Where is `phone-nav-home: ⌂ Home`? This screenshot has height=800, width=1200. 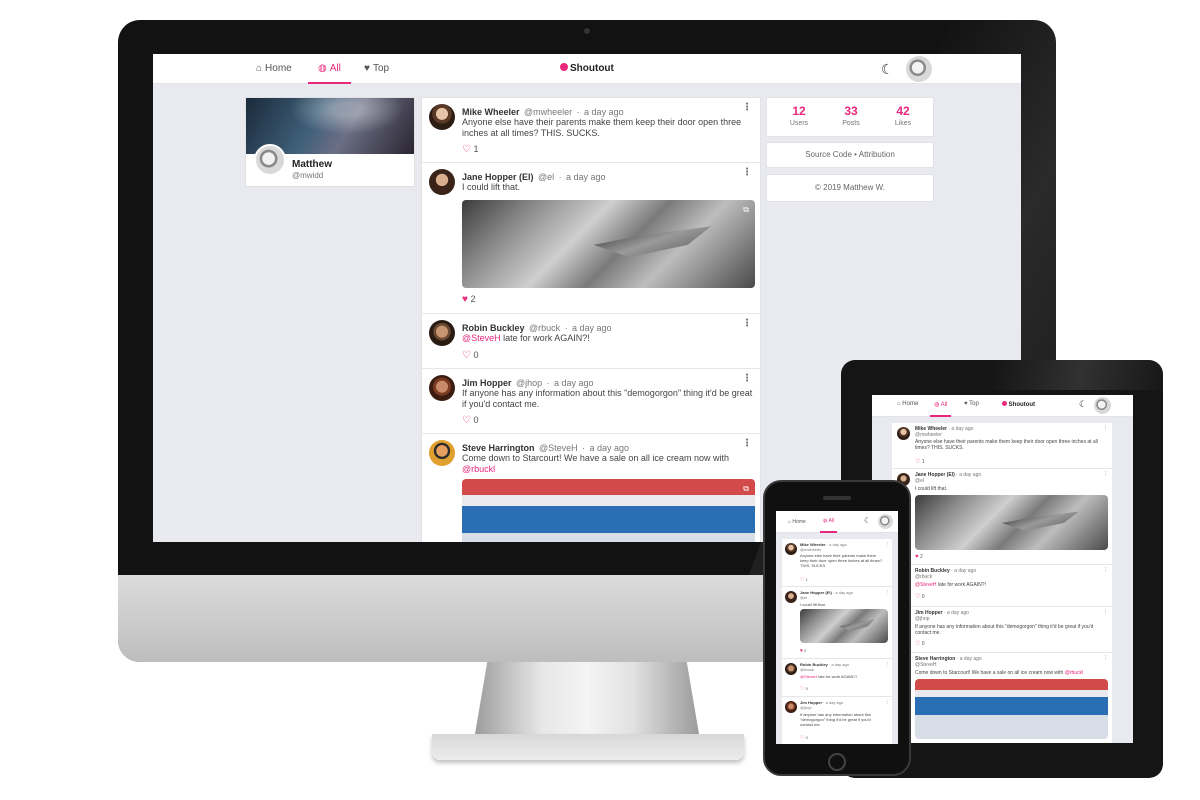
phone-nav-home: ⌂ Home is located at coordinates (797, 522).